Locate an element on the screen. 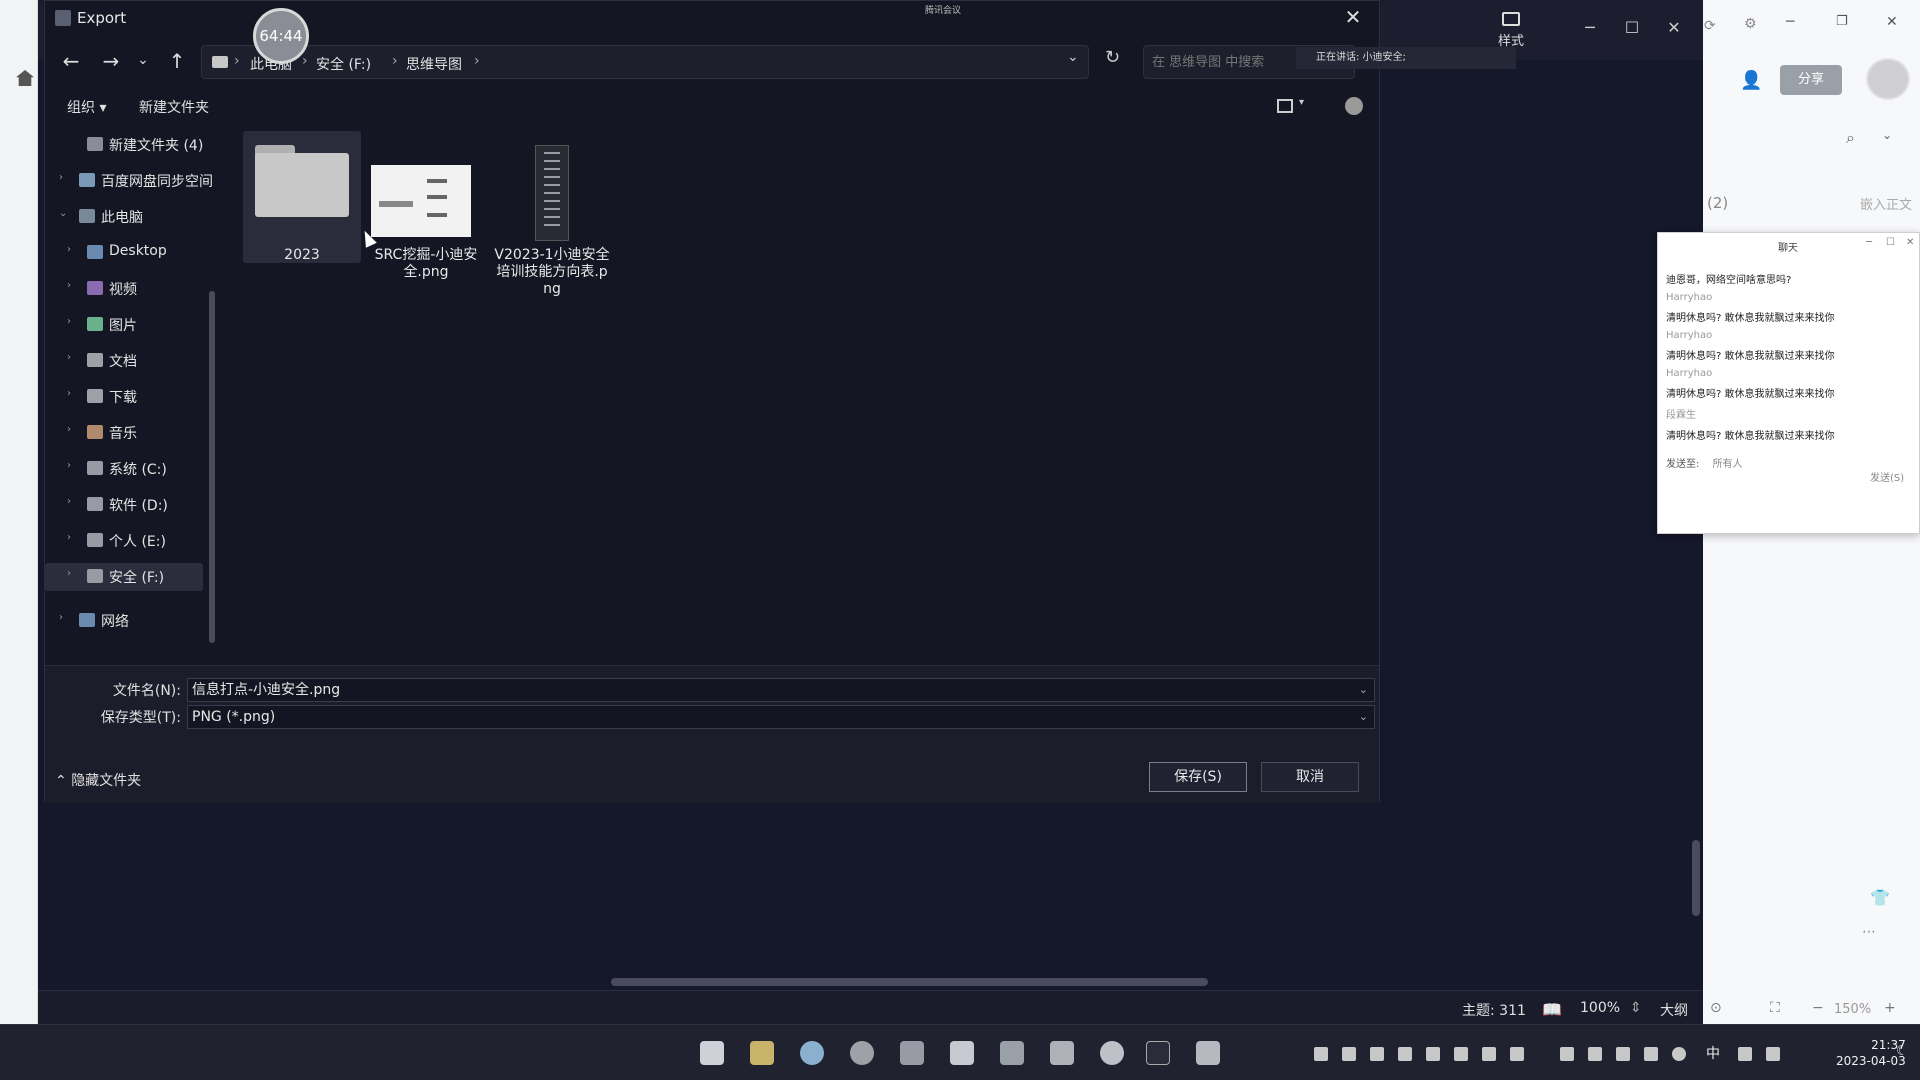 The width and height of the screenshot is (1920, 1080). steam-icon is located at coordinates (912, 1053).